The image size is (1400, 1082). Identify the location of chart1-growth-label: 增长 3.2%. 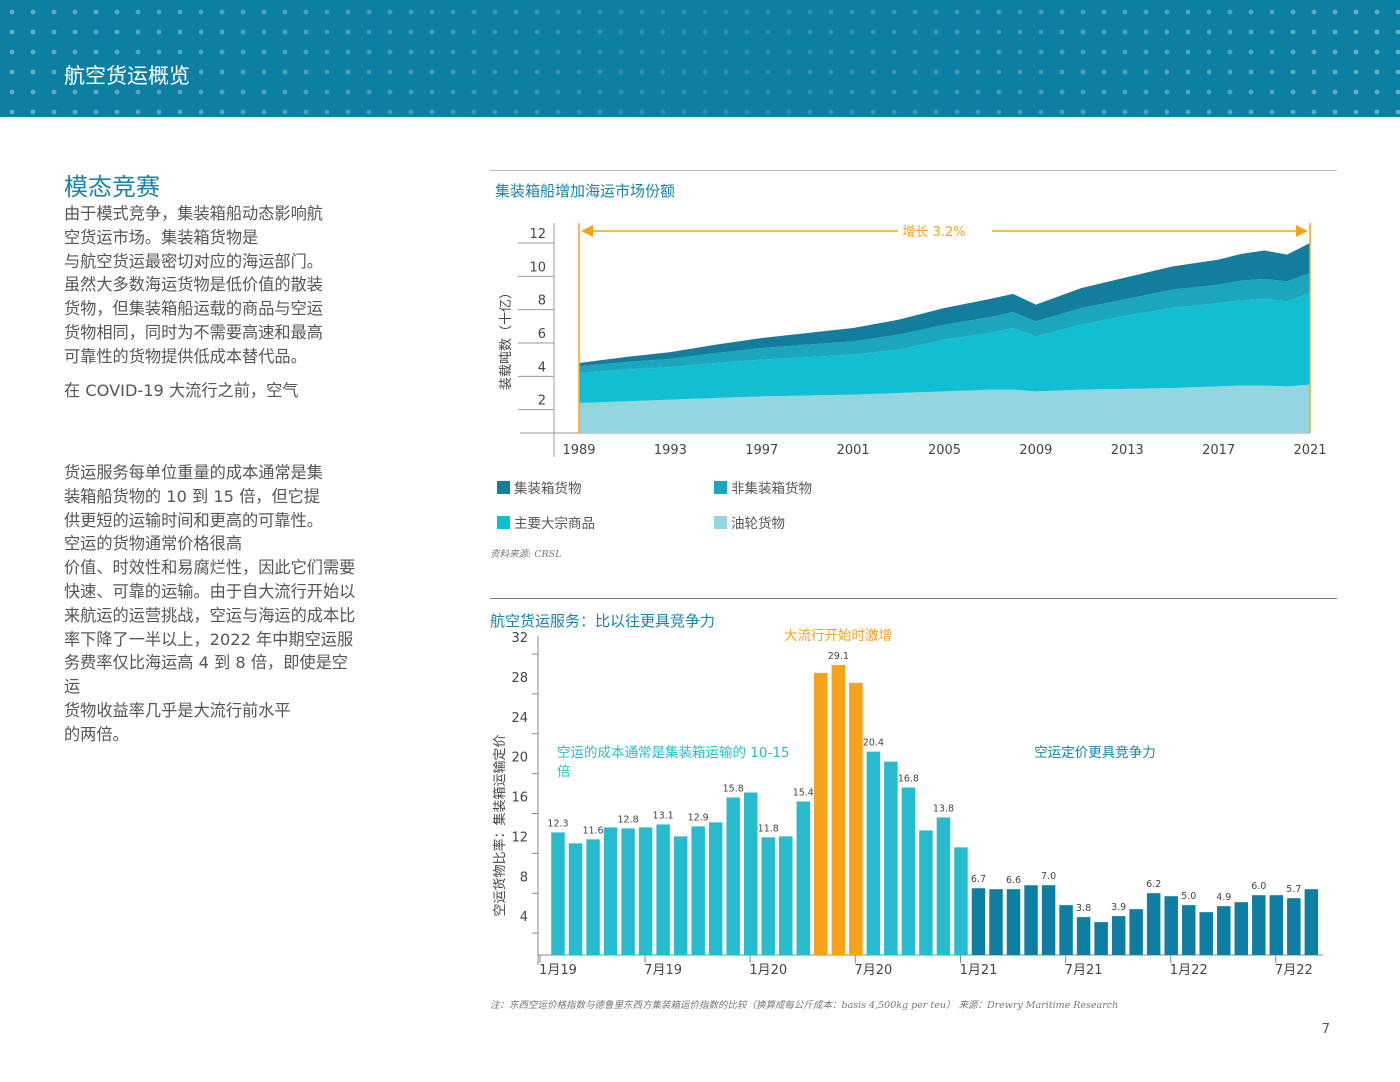
(933, 232).